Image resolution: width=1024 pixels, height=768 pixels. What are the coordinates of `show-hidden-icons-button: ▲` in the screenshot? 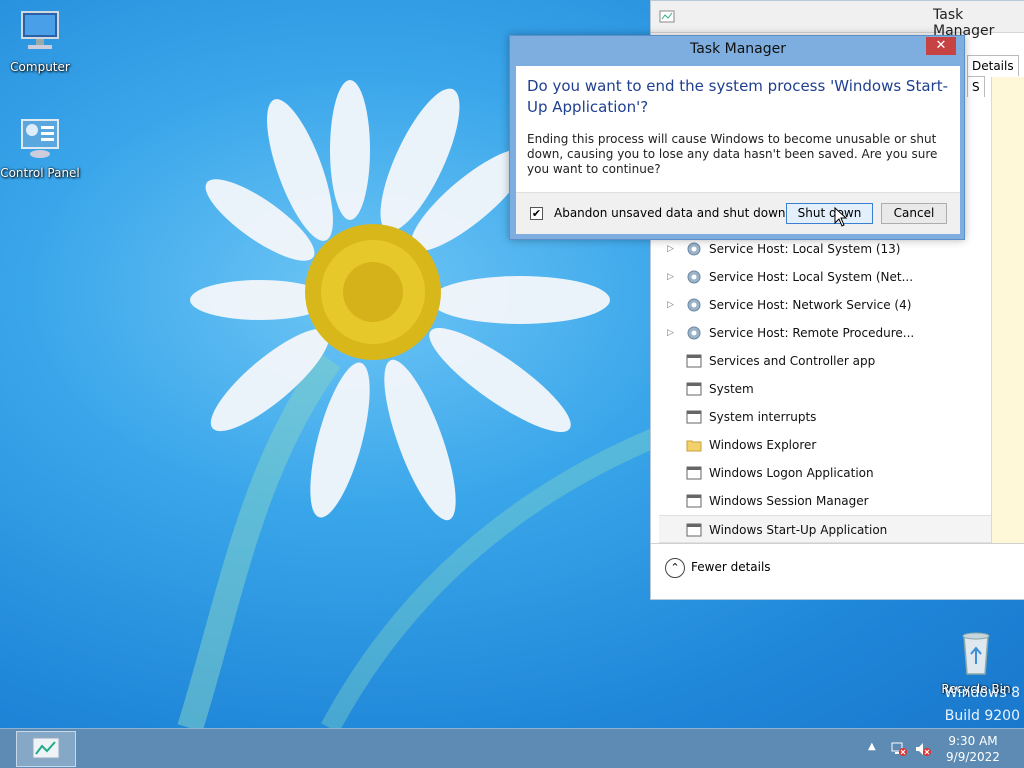 It's located at (872, 746).